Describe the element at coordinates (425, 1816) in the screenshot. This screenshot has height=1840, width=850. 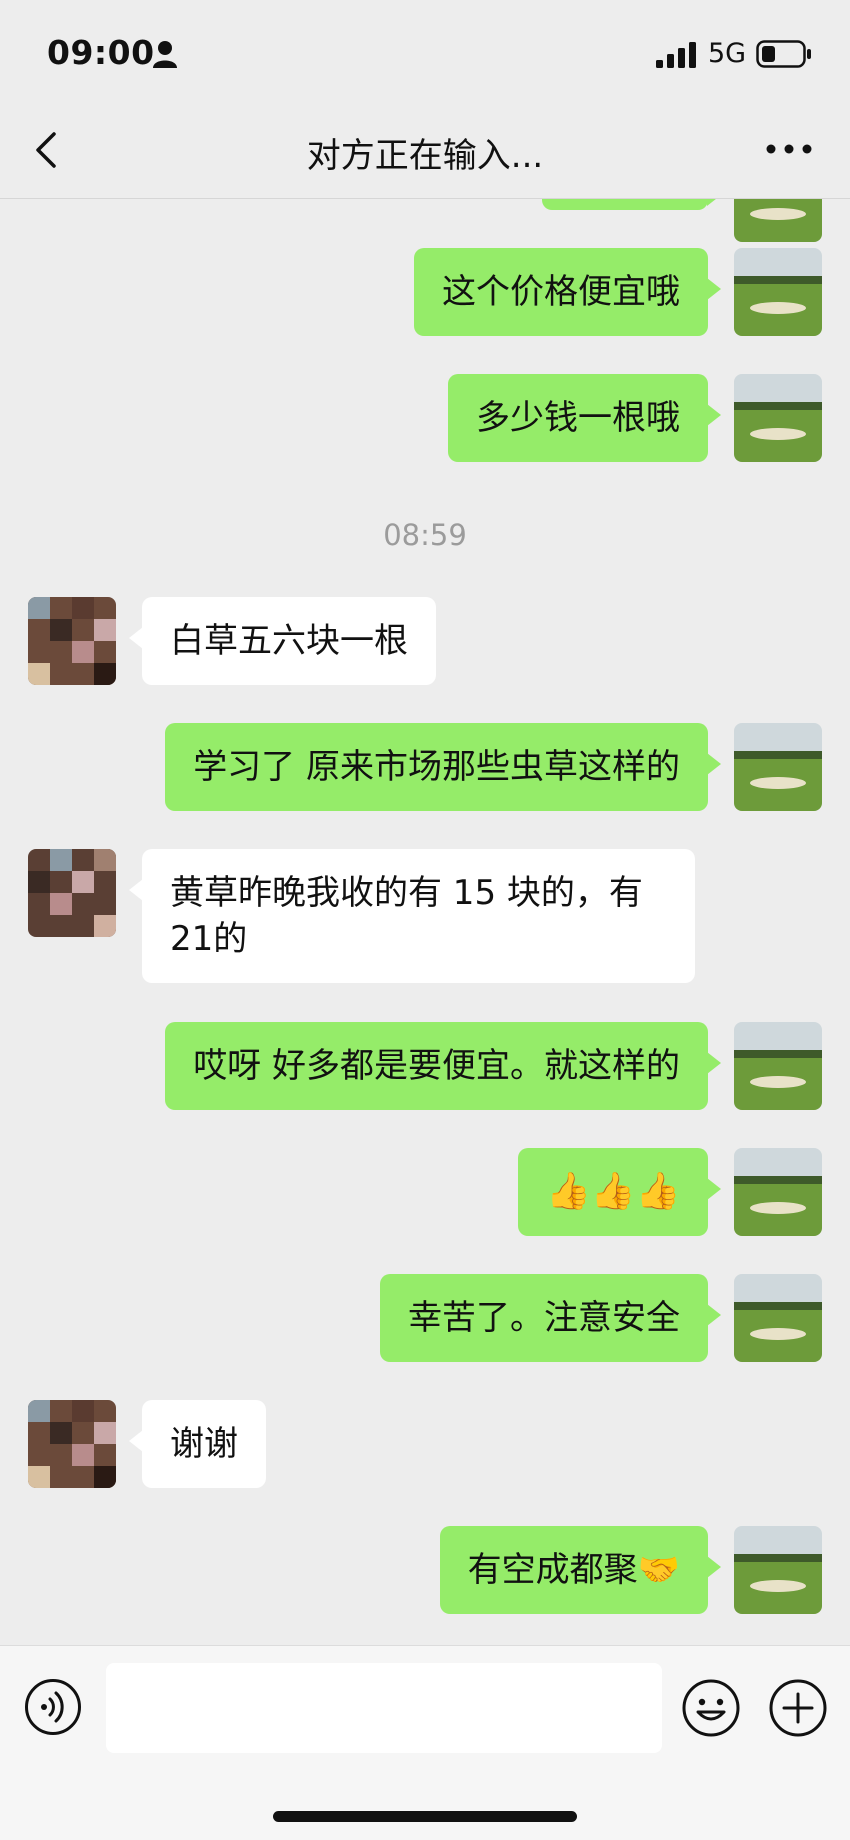
I see `home-indicator` at that location.